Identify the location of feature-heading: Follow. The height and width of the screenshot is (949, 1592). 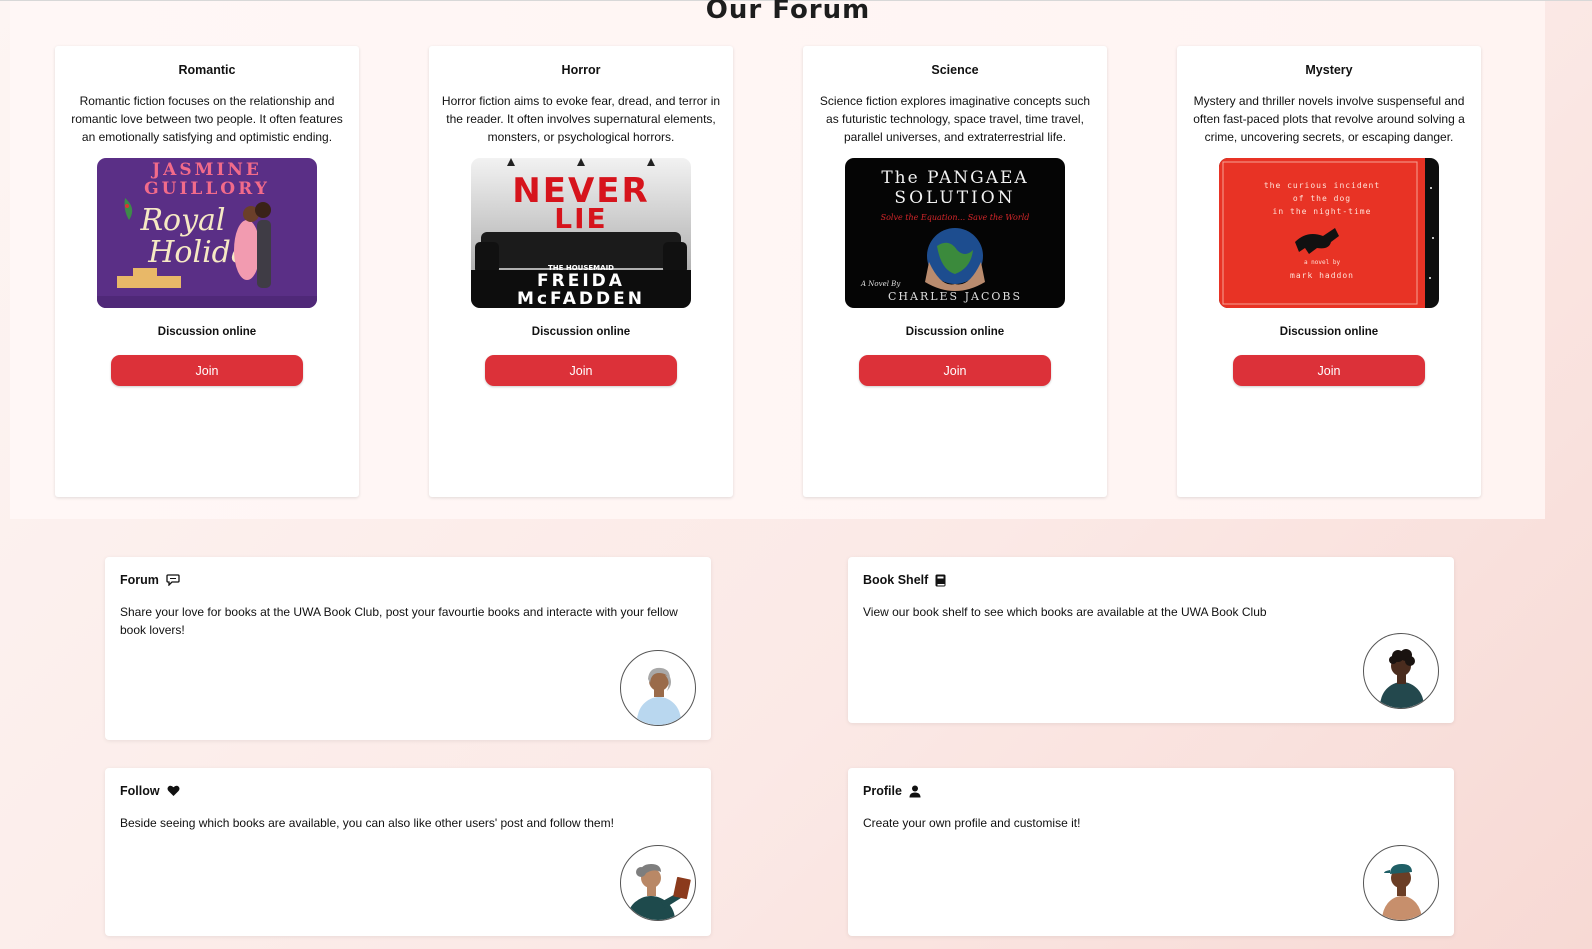
(150, 791).